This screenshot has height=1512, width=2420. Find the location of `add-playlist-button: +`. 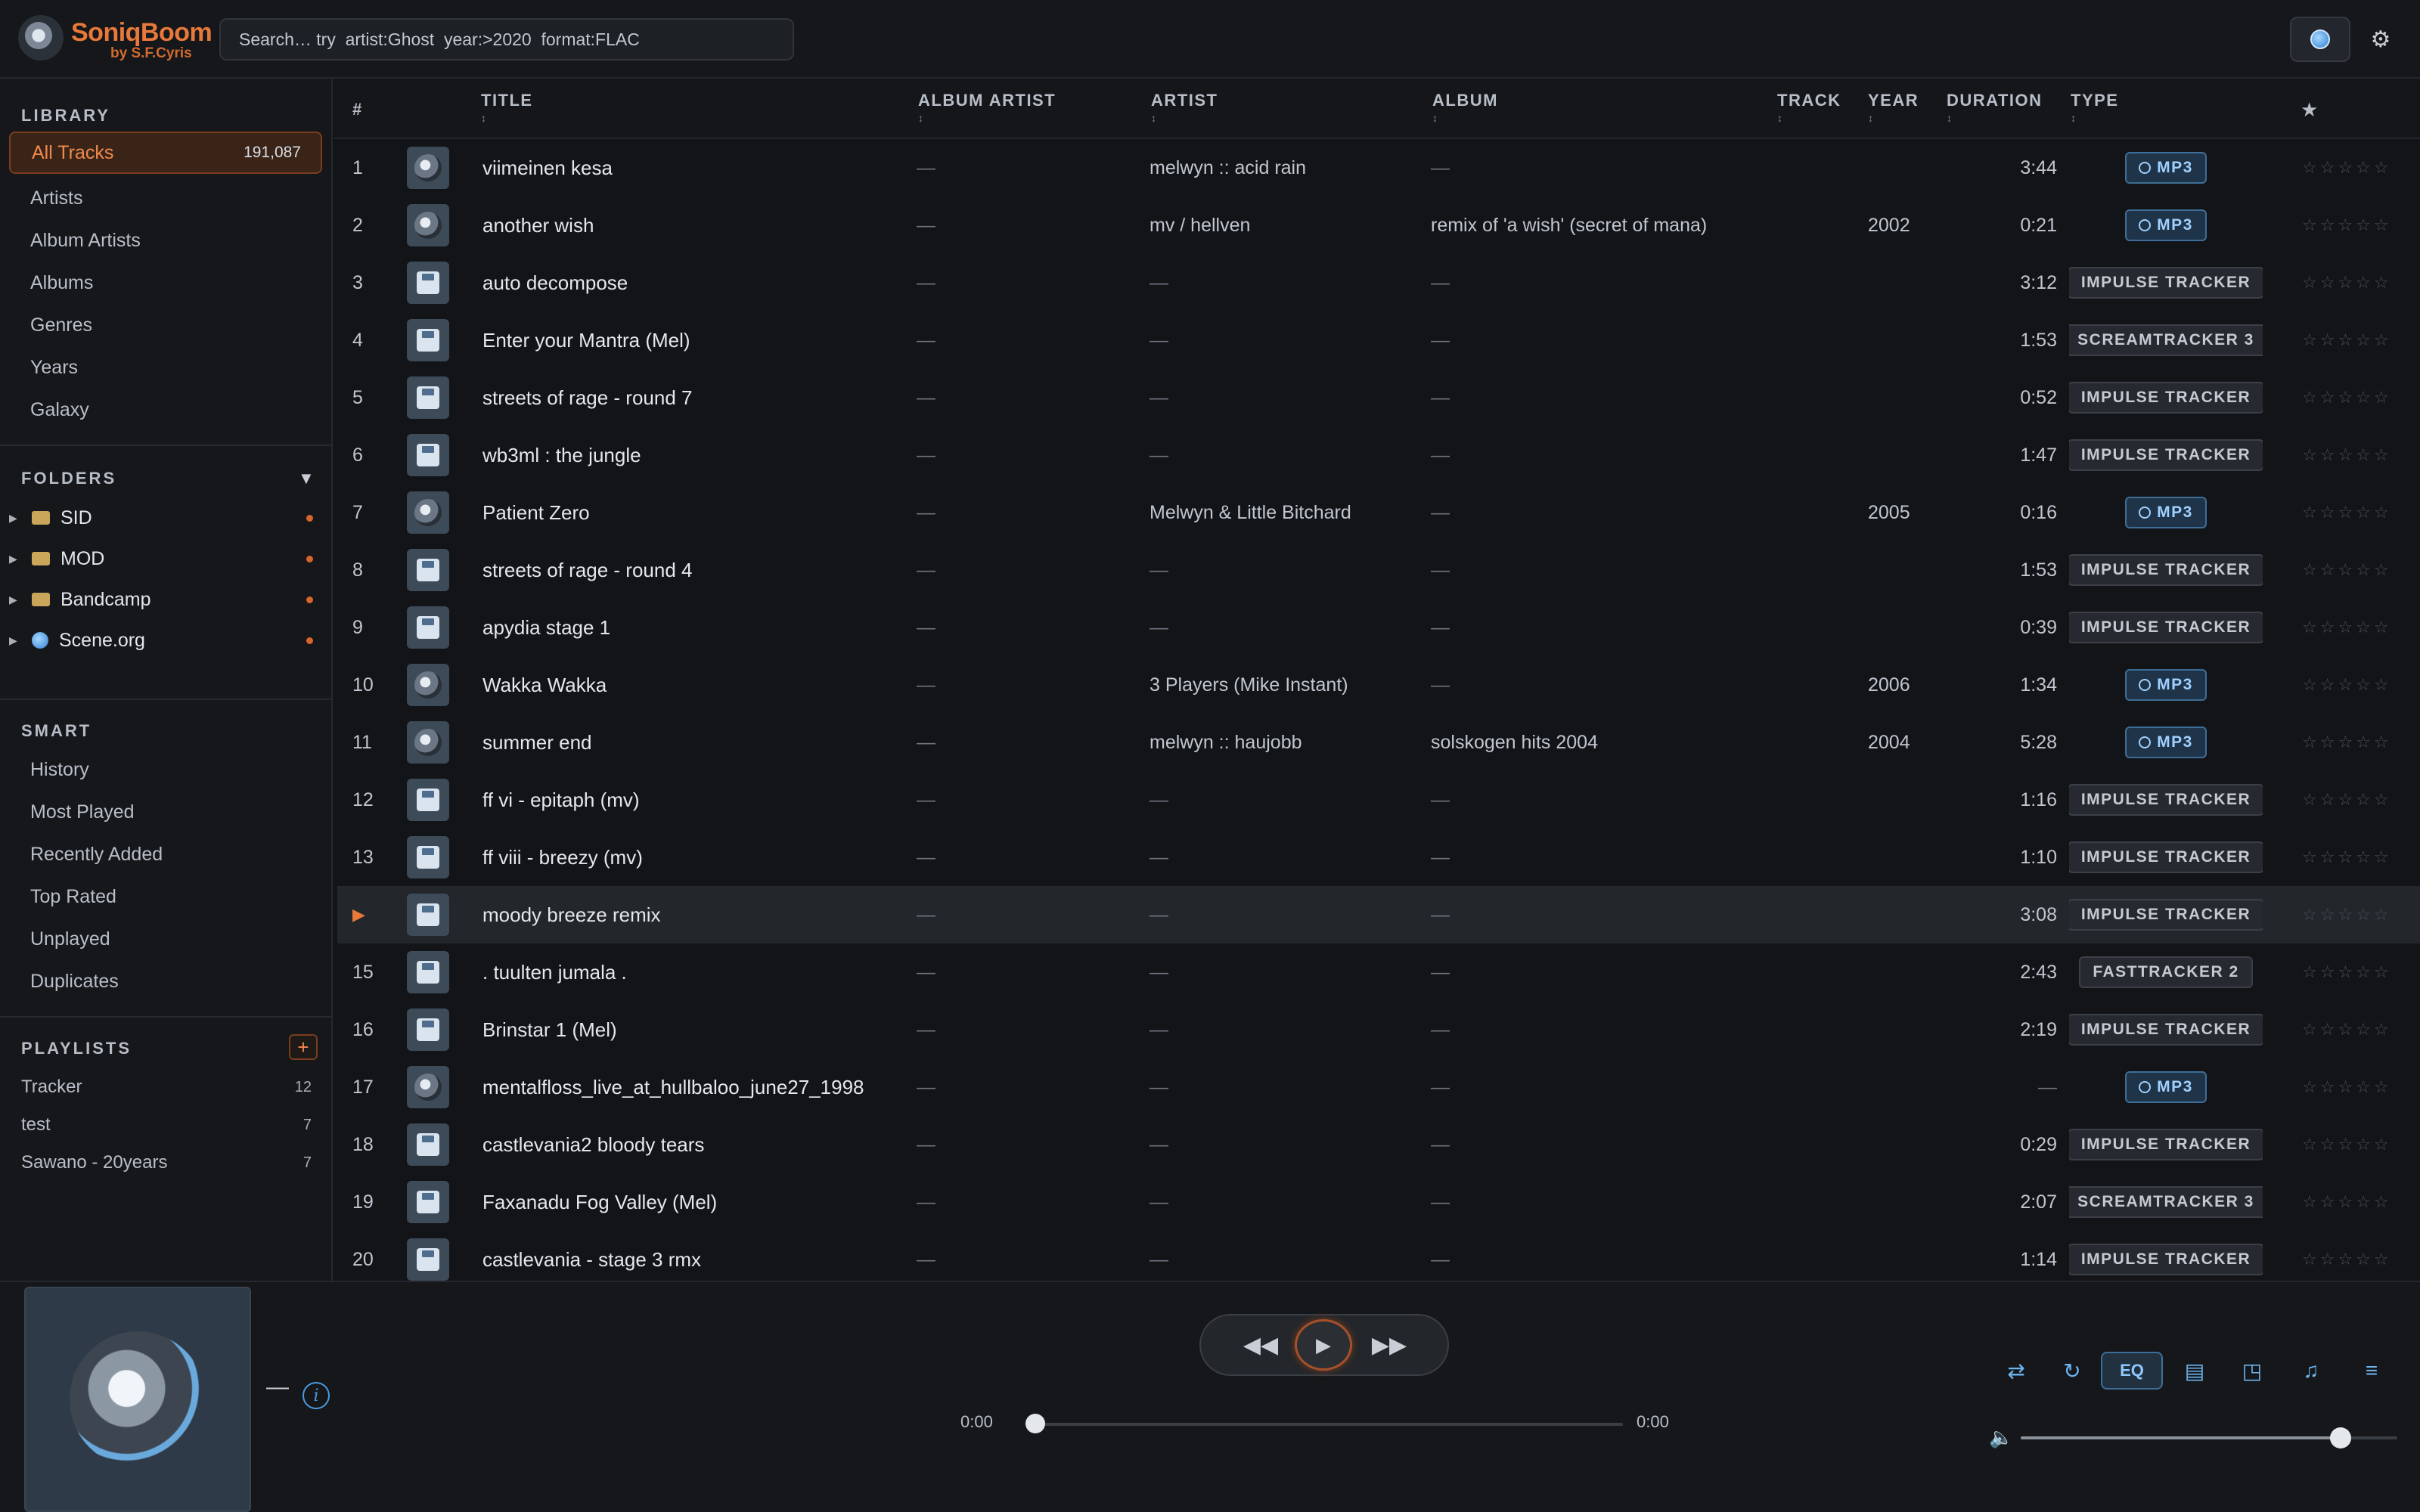

add-playlist-button: + is located at coordinates (303, 1047).